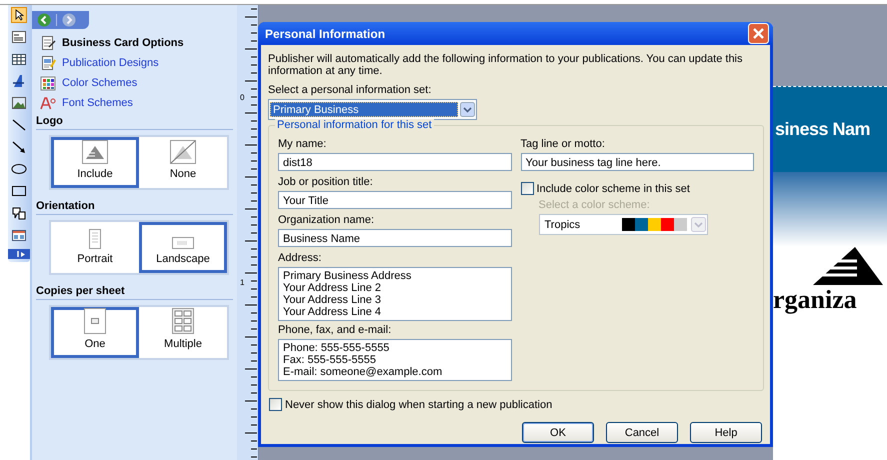 The image size is (887, 460). What do you see at coordinates (395, 162) in the screenshot?
I see `input-field: dist18` at bounding box center [395, 162].